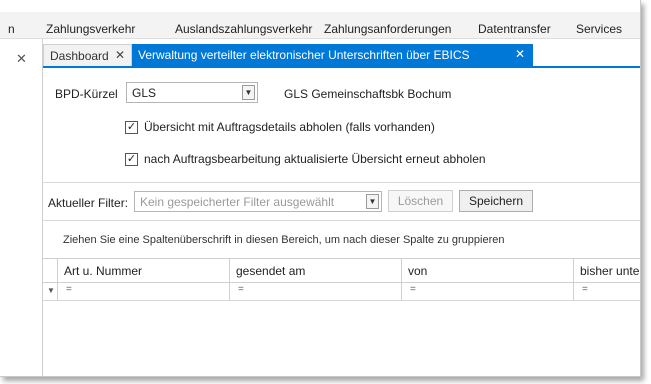  Describe the element at coordinates (144, 93) in the screenshot. I see `bpd-select-value: GLS` at that location.